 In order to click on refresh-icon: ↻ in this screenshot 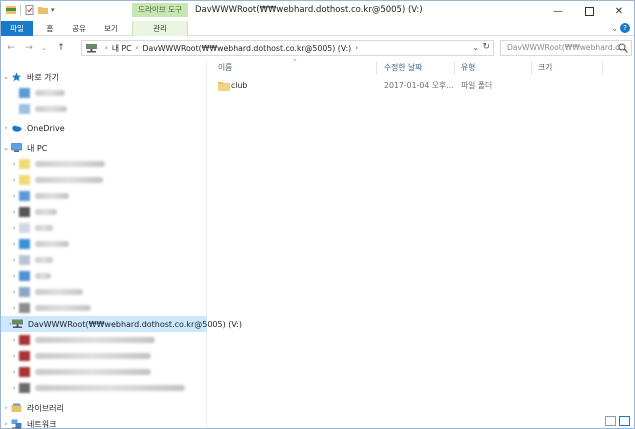, I will do `click(486, 47)`.